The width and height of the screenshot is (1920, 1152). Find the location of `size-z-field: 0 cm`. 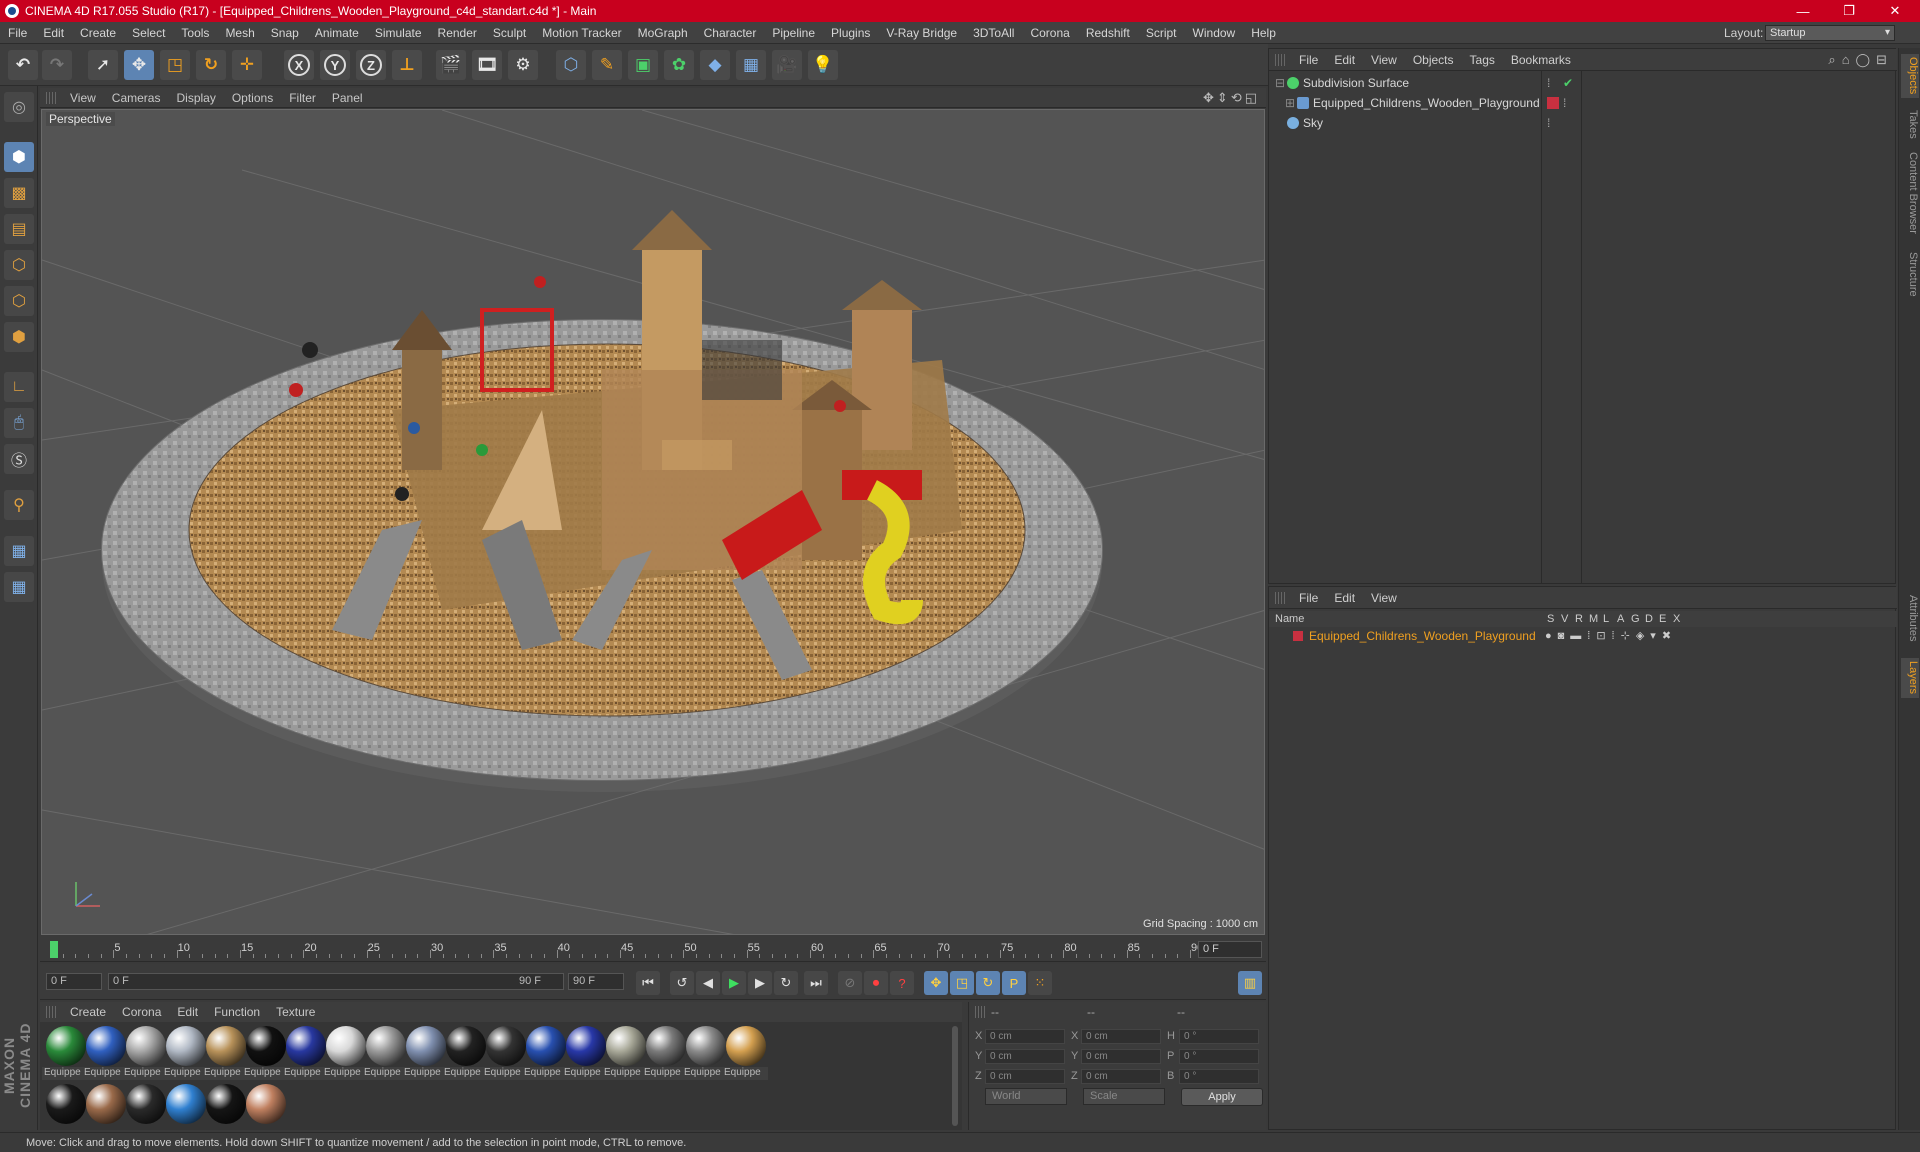

size-z-field: 0 cm is located at coordinates (1121, 1076).